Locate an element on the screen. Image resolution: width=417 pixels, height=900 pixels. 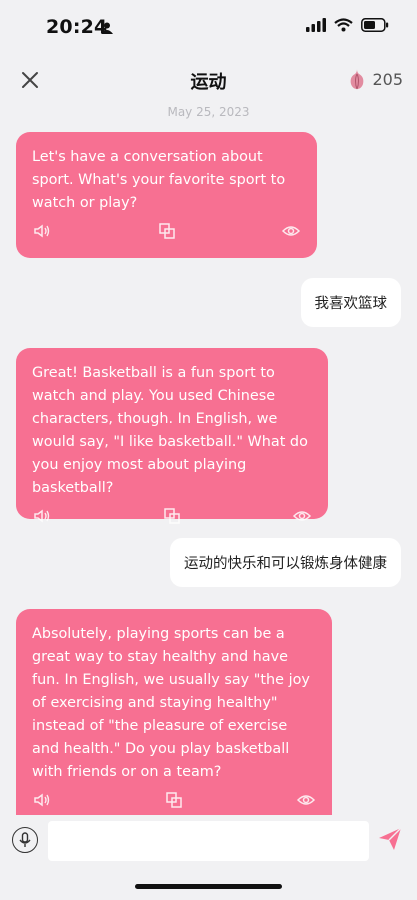
message-input is located at coordinates (208, 841).